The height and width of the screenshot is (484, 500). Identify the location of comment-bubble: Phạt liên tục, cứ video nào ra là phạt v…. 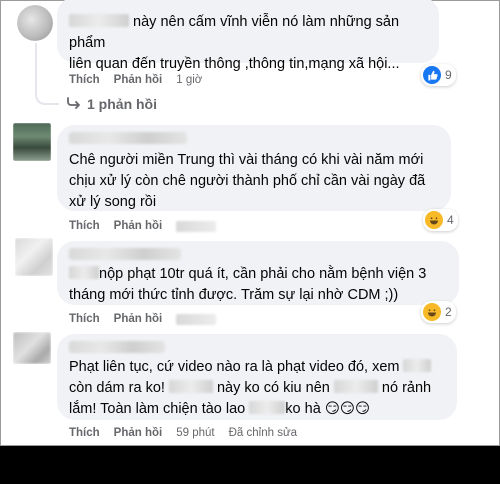
(257, 377).